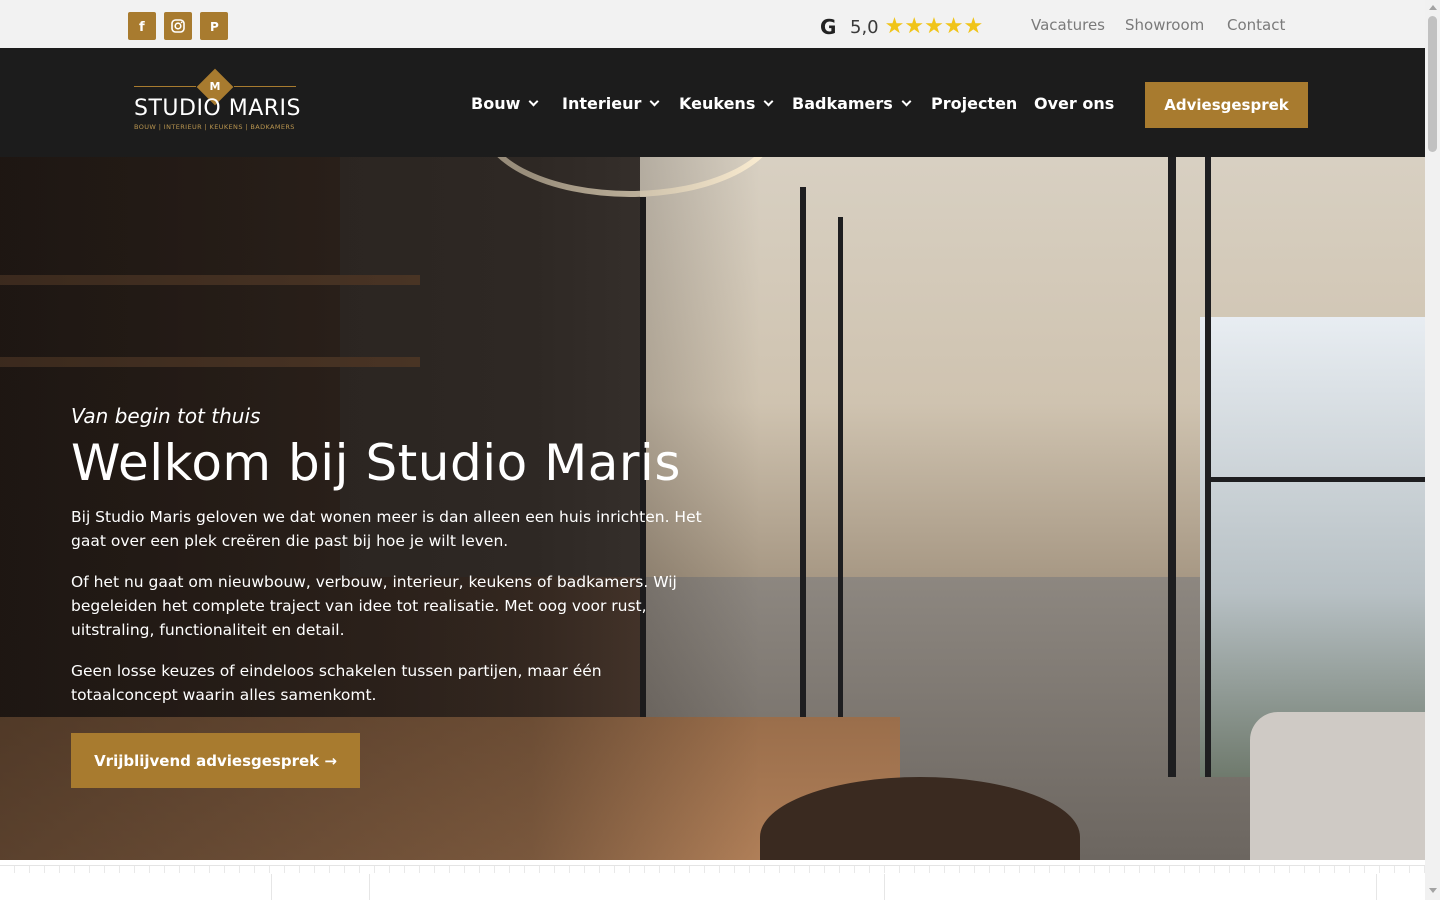 The height and width of the screenshot is (900, 1440). I want to click on scrollbar-thumb, so click(1432, 84).